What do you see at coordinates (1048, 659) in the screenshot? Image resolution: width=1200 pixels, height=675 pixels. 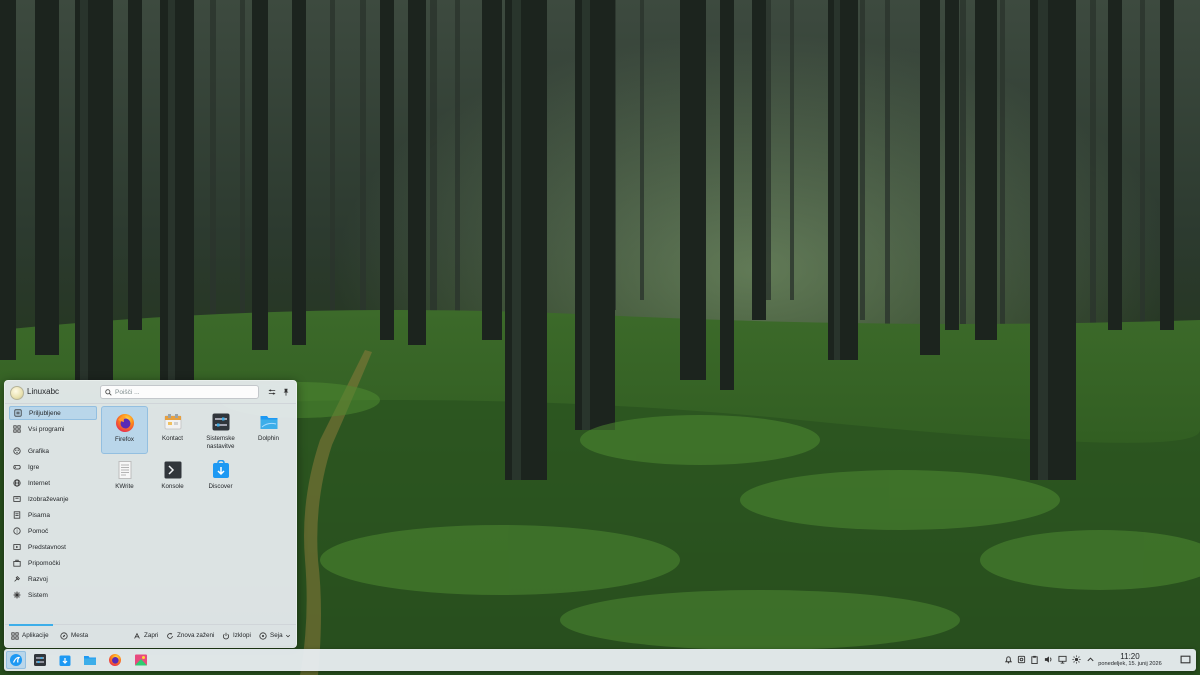 I see `tray-volume` at bounding box center [1048, 659].